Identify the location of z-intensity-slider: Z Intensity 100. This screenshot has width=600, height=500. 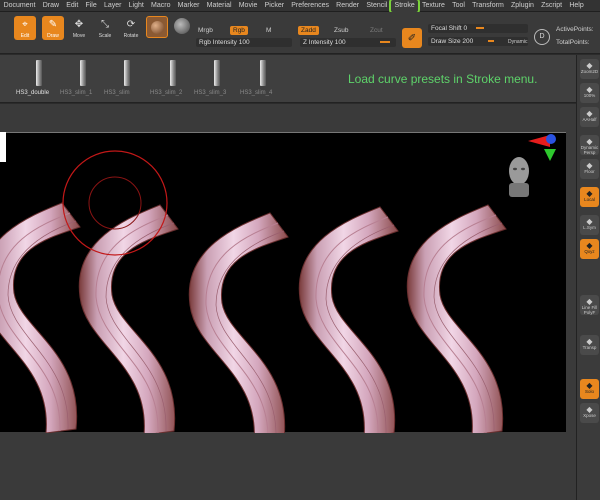
(348, 42).